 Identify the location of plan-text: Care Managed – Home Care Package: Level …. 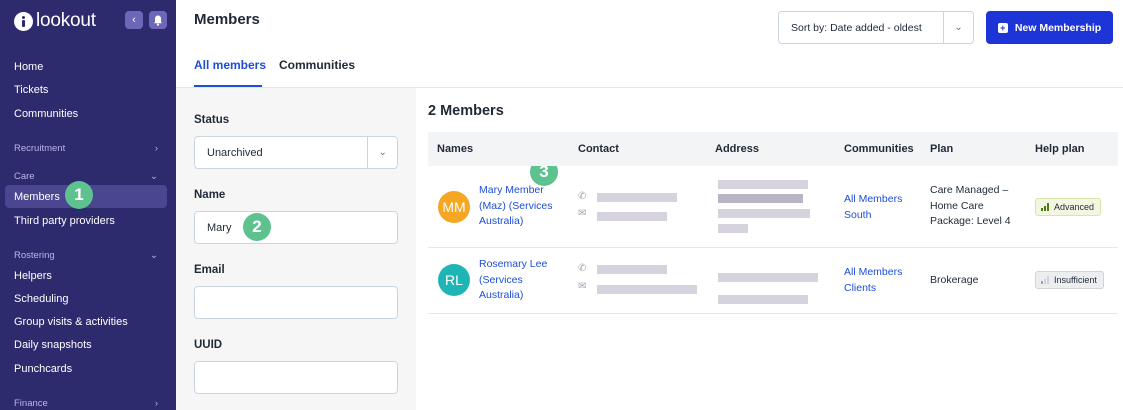
(977, 206).